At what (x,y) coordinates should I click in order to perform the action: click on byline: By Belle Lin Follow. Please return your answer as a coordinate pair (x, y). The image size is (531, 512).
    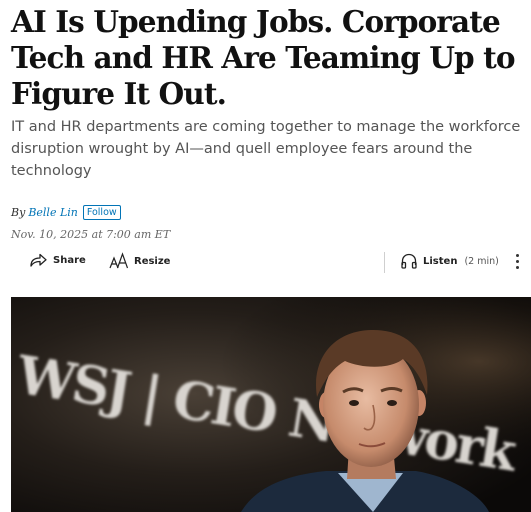
    Looking at the image, I should click on (66, 212).